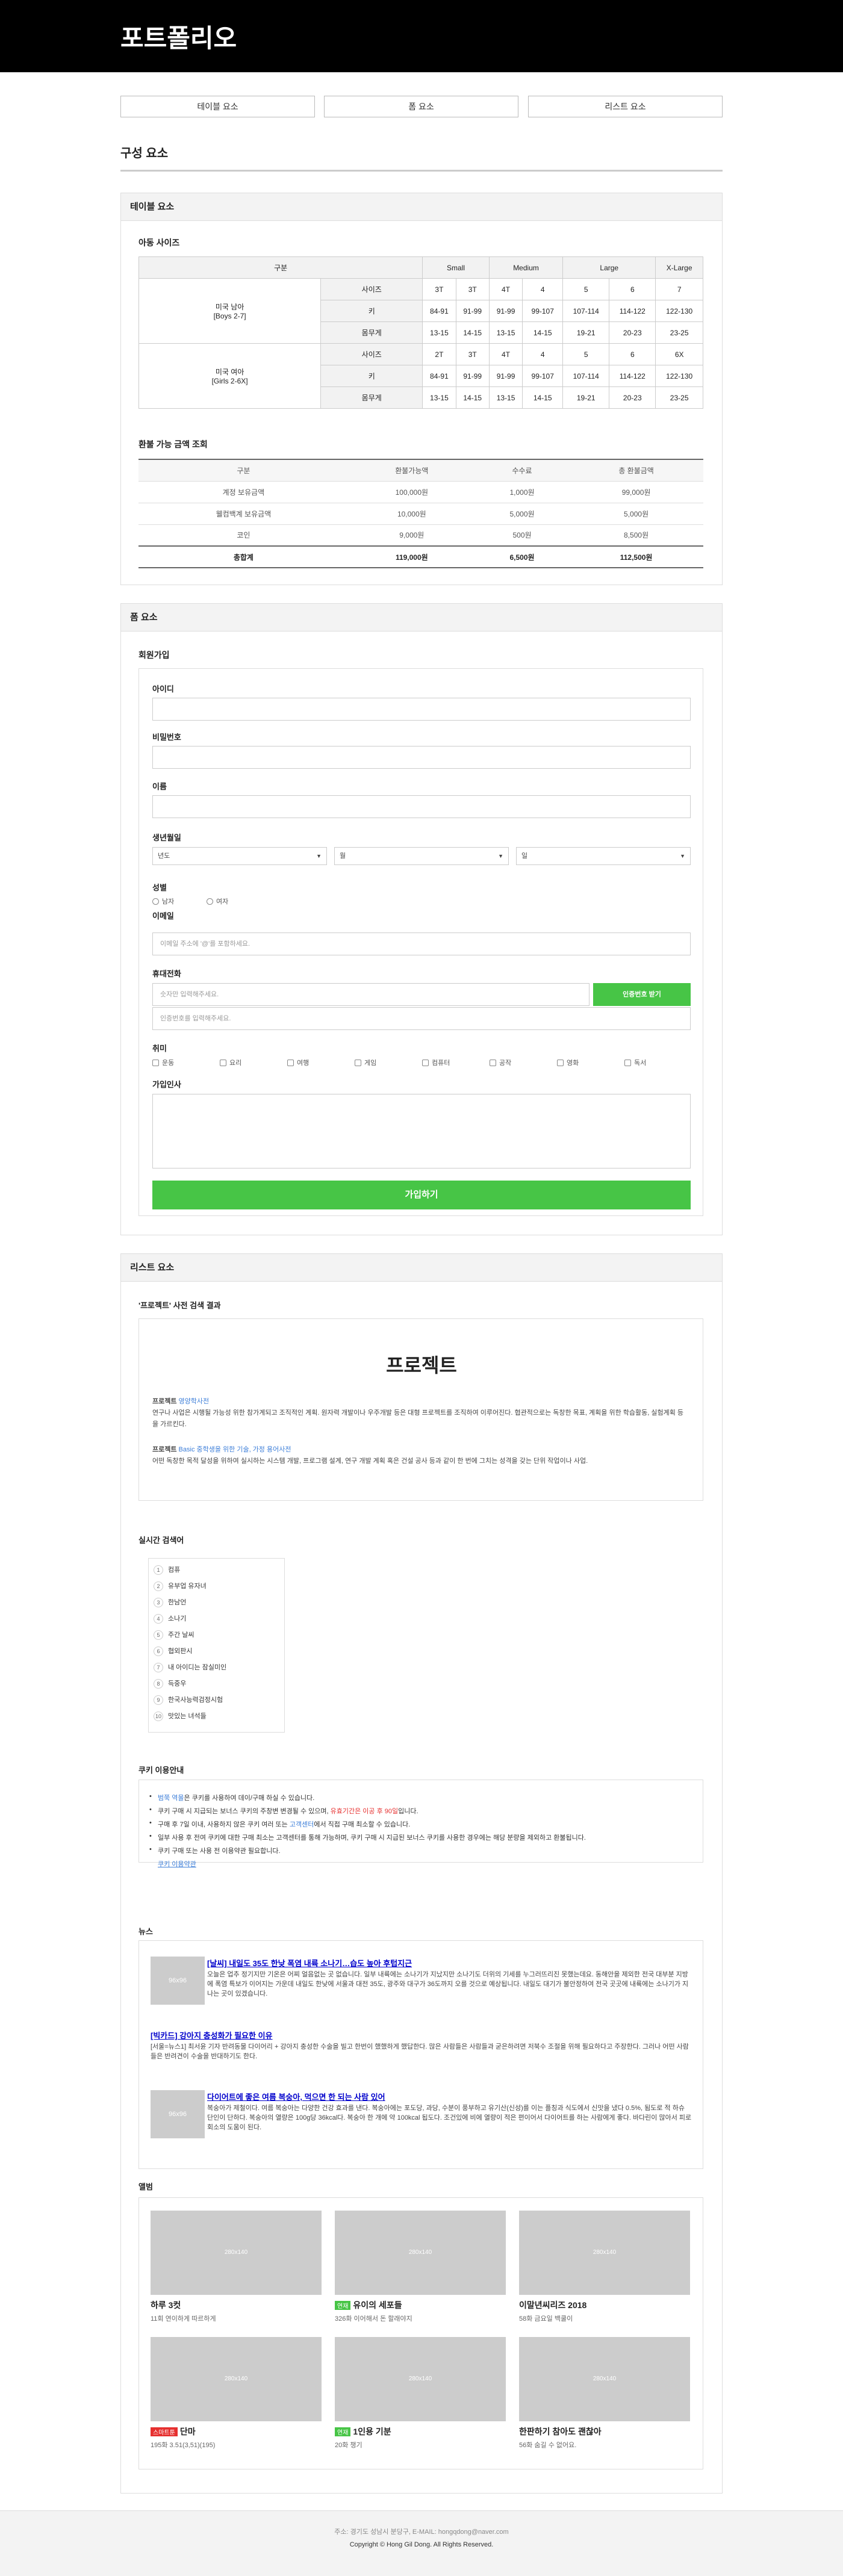  I want to click on table-cell: 91-99, so click(505, 311).